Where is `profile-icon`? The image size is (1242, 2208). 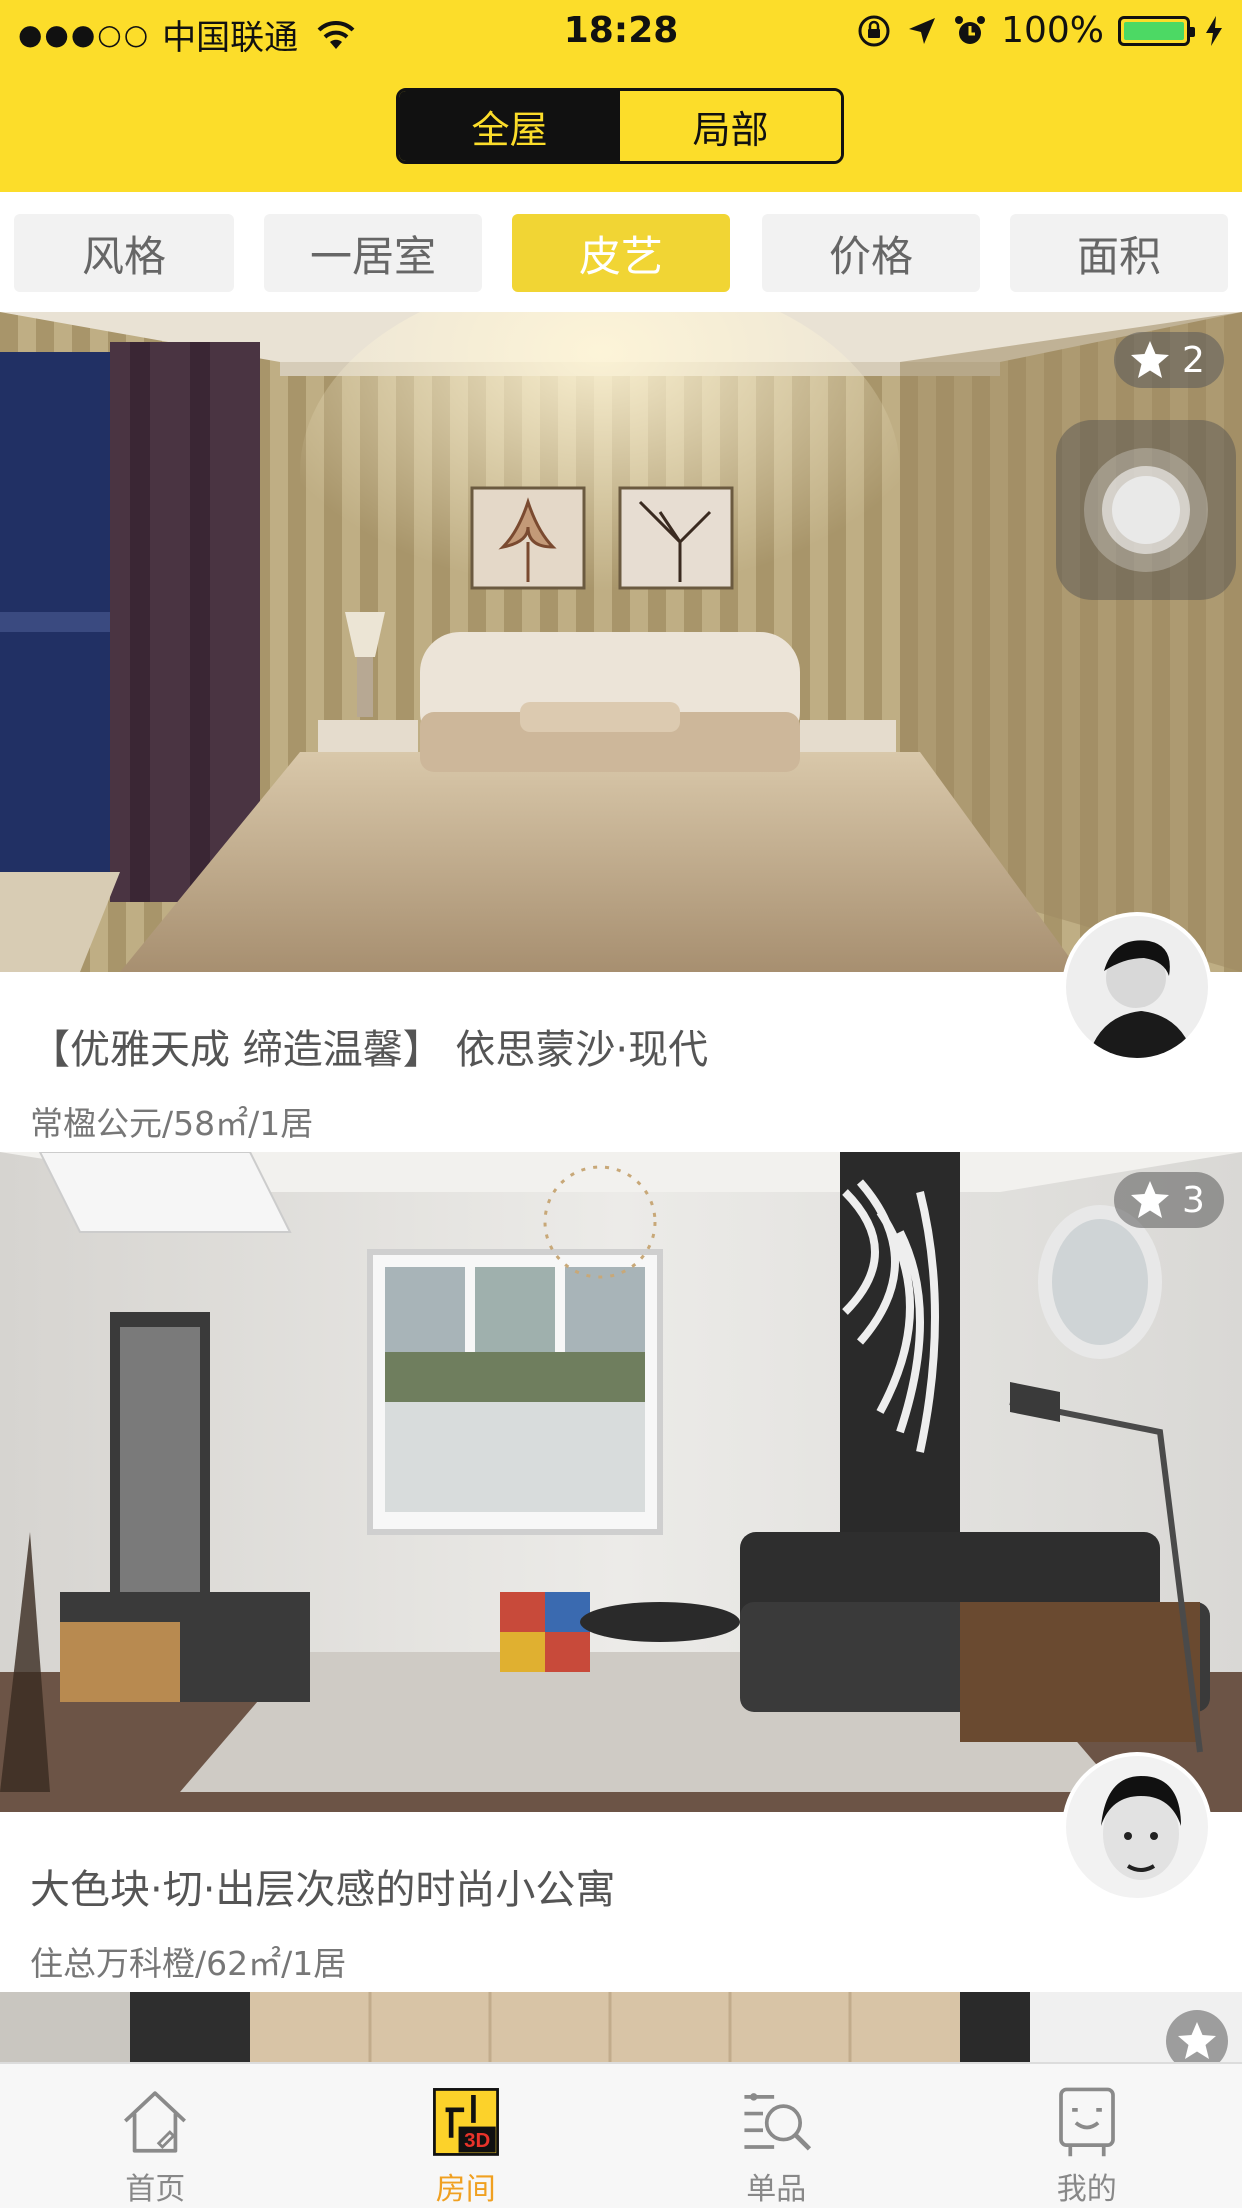 profile-icon is located at coordinates (1086, 2122).